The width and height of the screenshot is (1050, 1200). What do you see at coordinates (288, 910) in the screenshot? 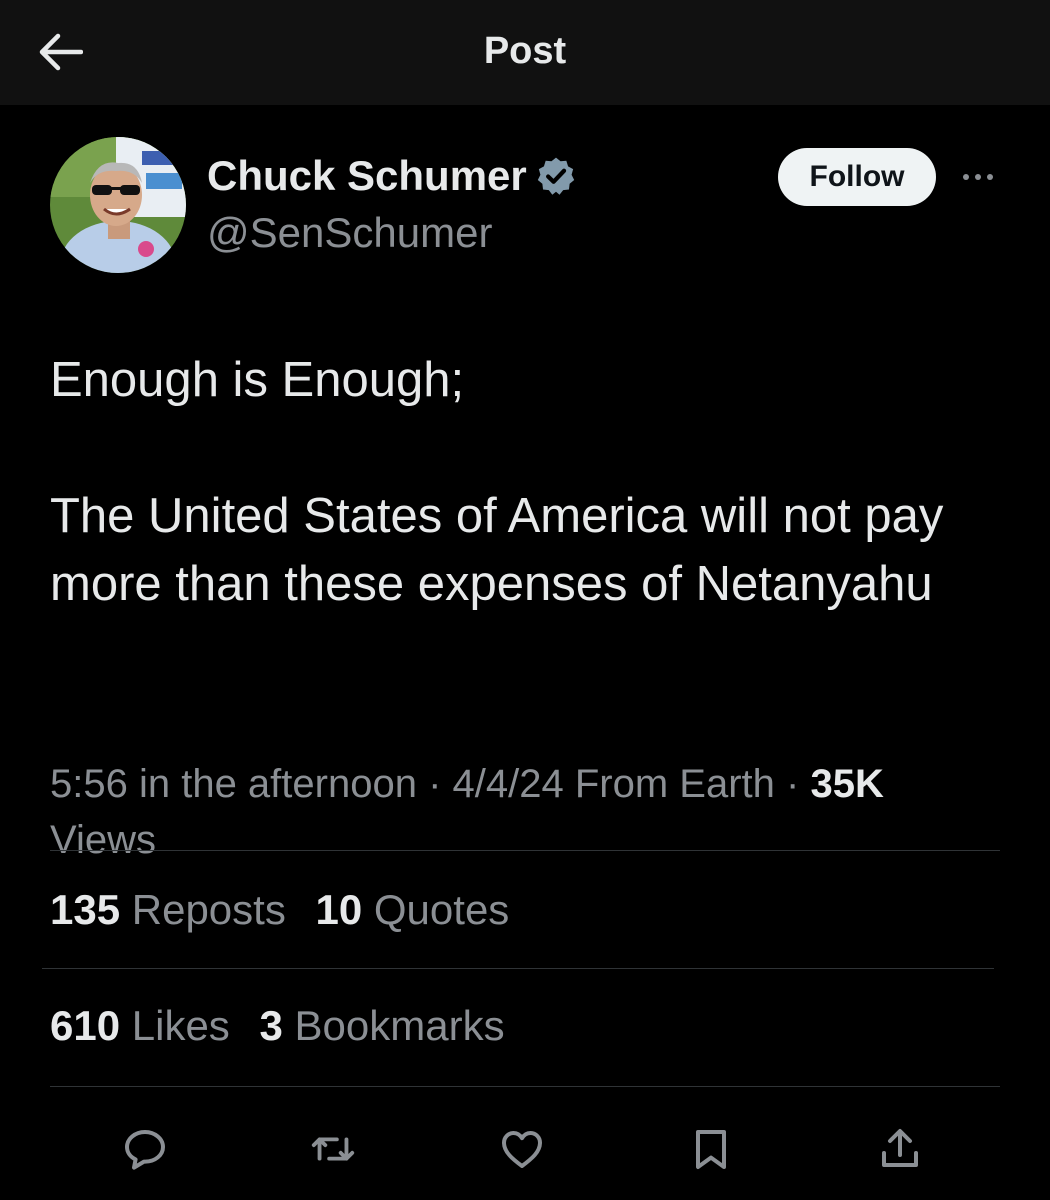
I see `repost-quote-stats: 135 Reposts 10 Quotes` at bounding box center [288, 910].